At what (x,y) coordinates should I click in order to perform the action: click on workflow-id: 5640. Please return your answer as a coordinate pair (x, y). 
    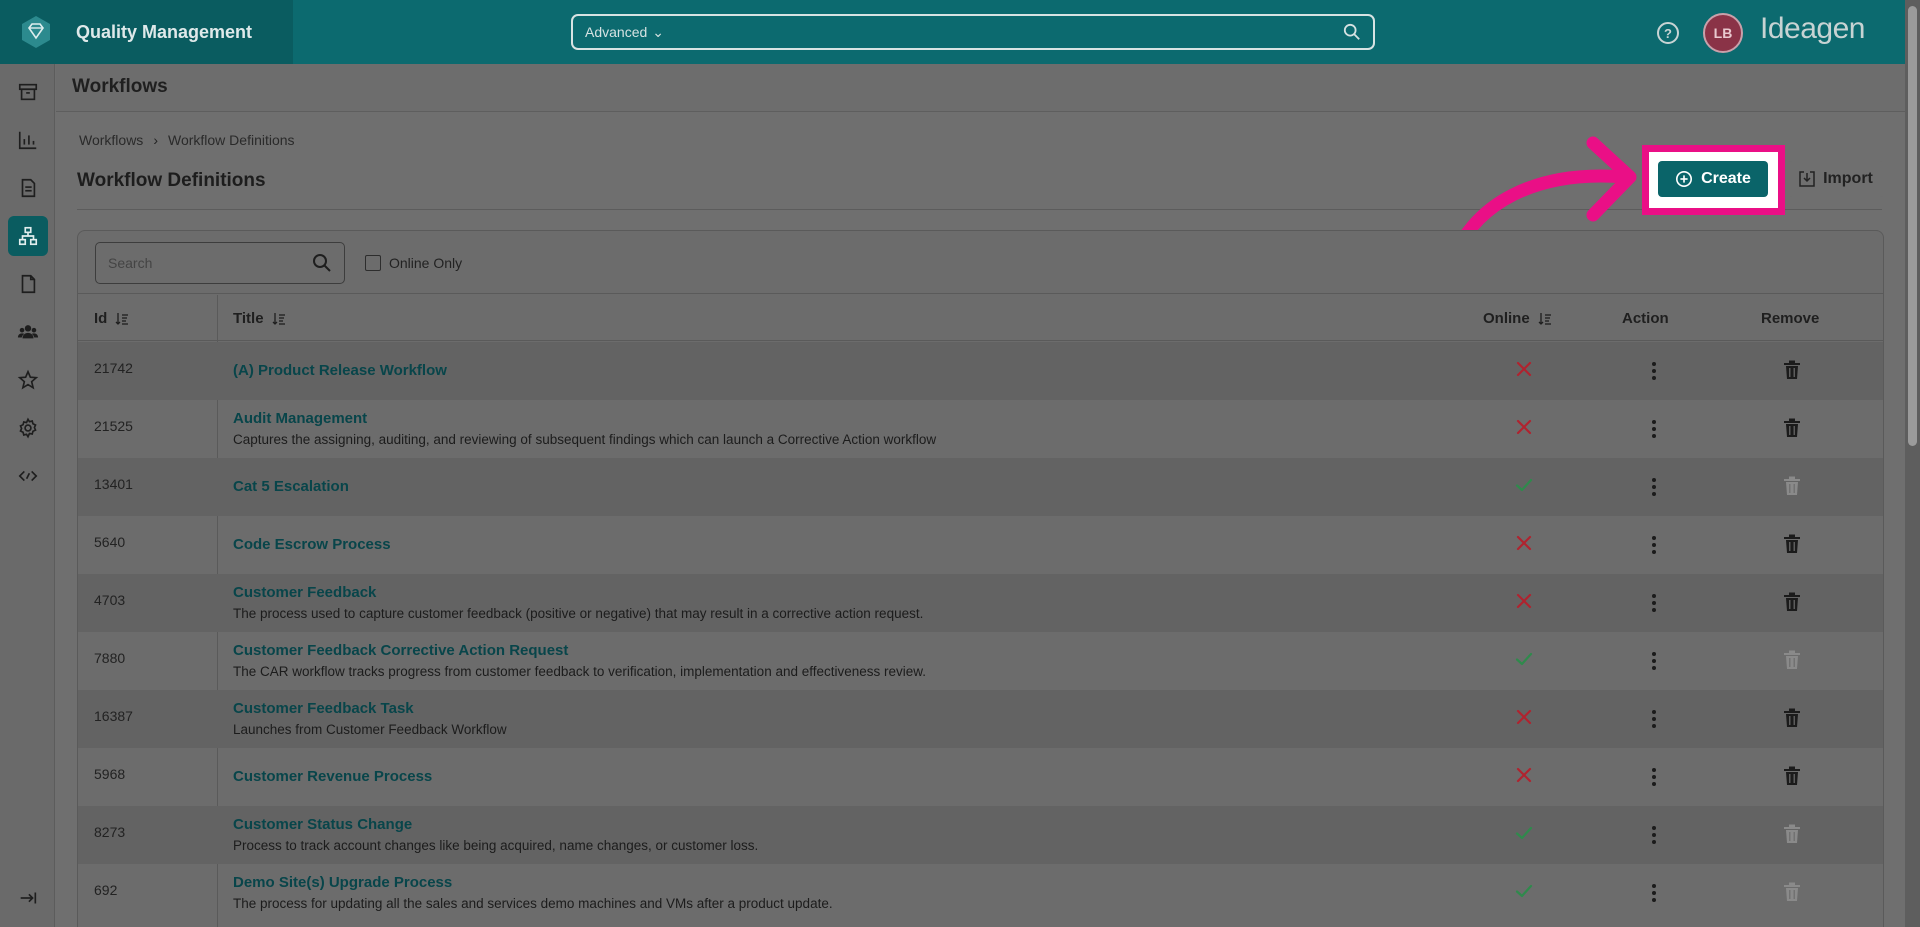
    Looking at the image, I should click on (110, 542).